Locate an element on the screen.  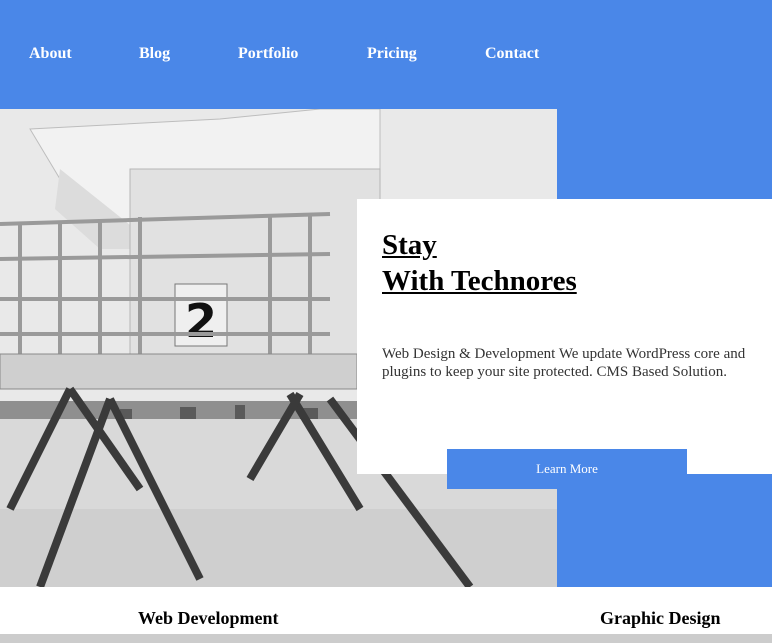
service-graphic-design: Graphic Design is located at coordinates (660, 618).